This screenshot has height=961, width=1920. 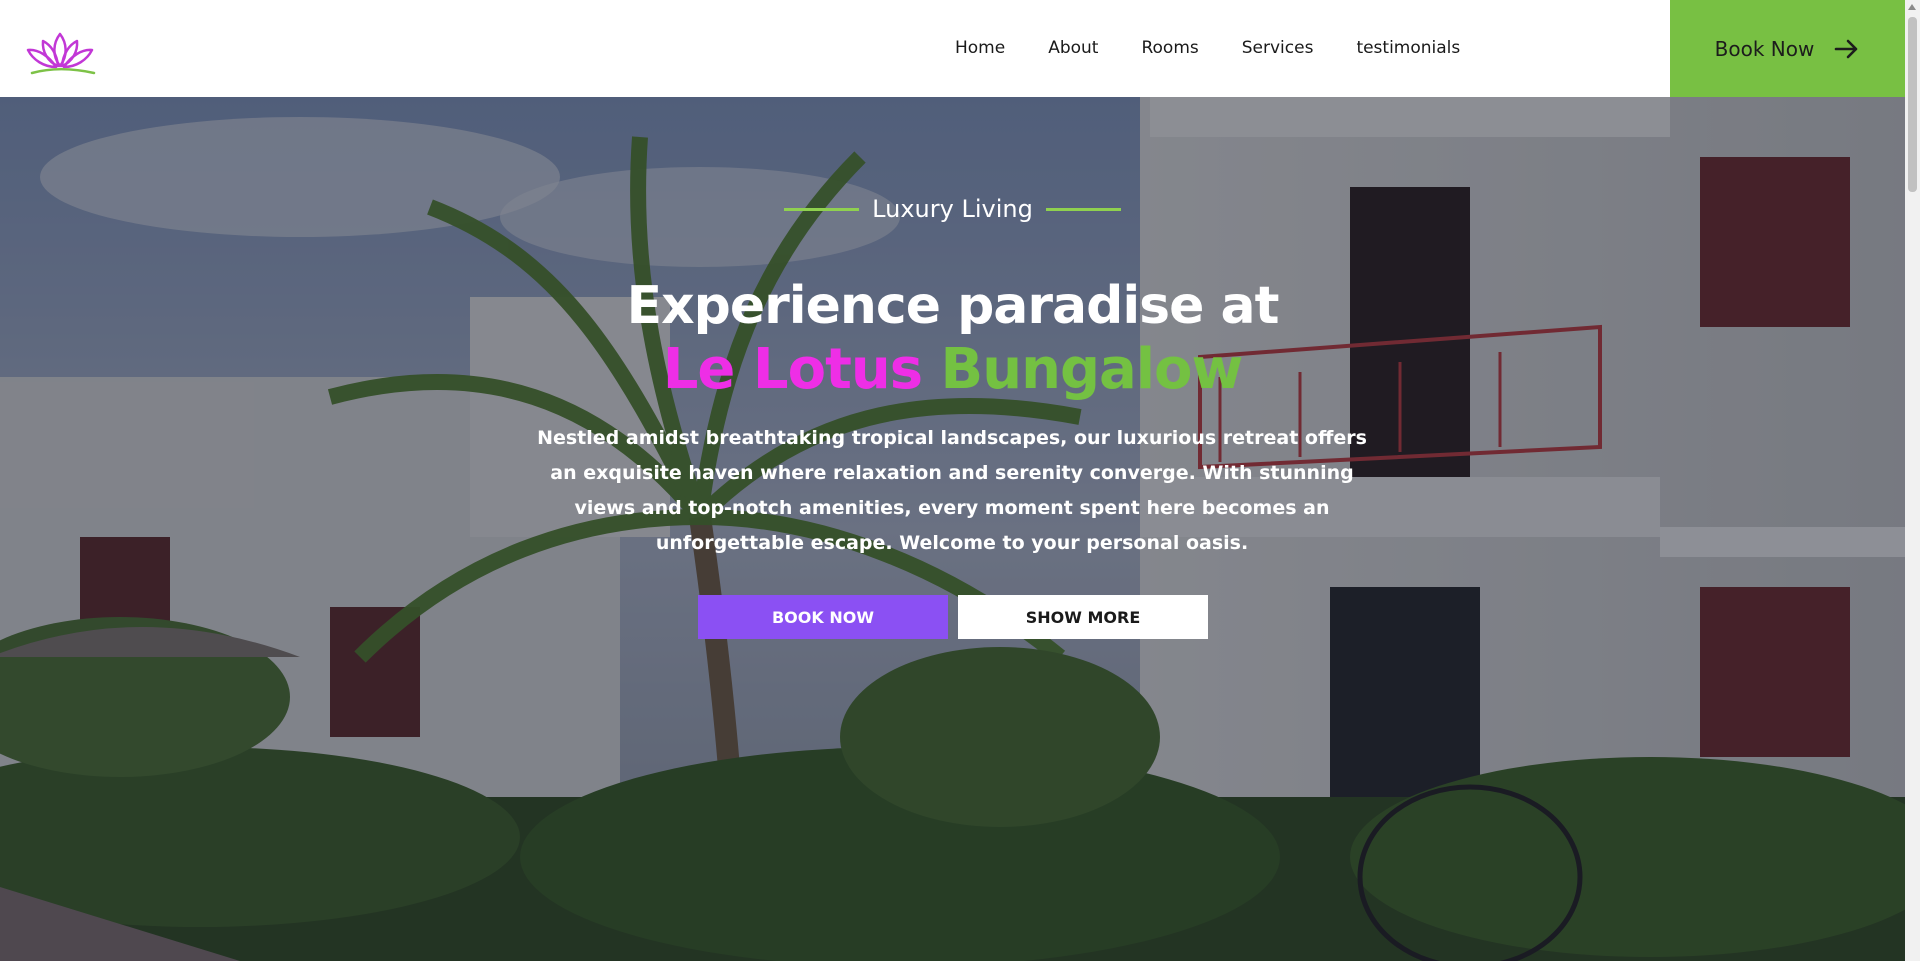 What do you see at coordinates (1169, 48) in the screenshot?
I see `nav-rooms: Rooms` at bounding box center [1169, 48].